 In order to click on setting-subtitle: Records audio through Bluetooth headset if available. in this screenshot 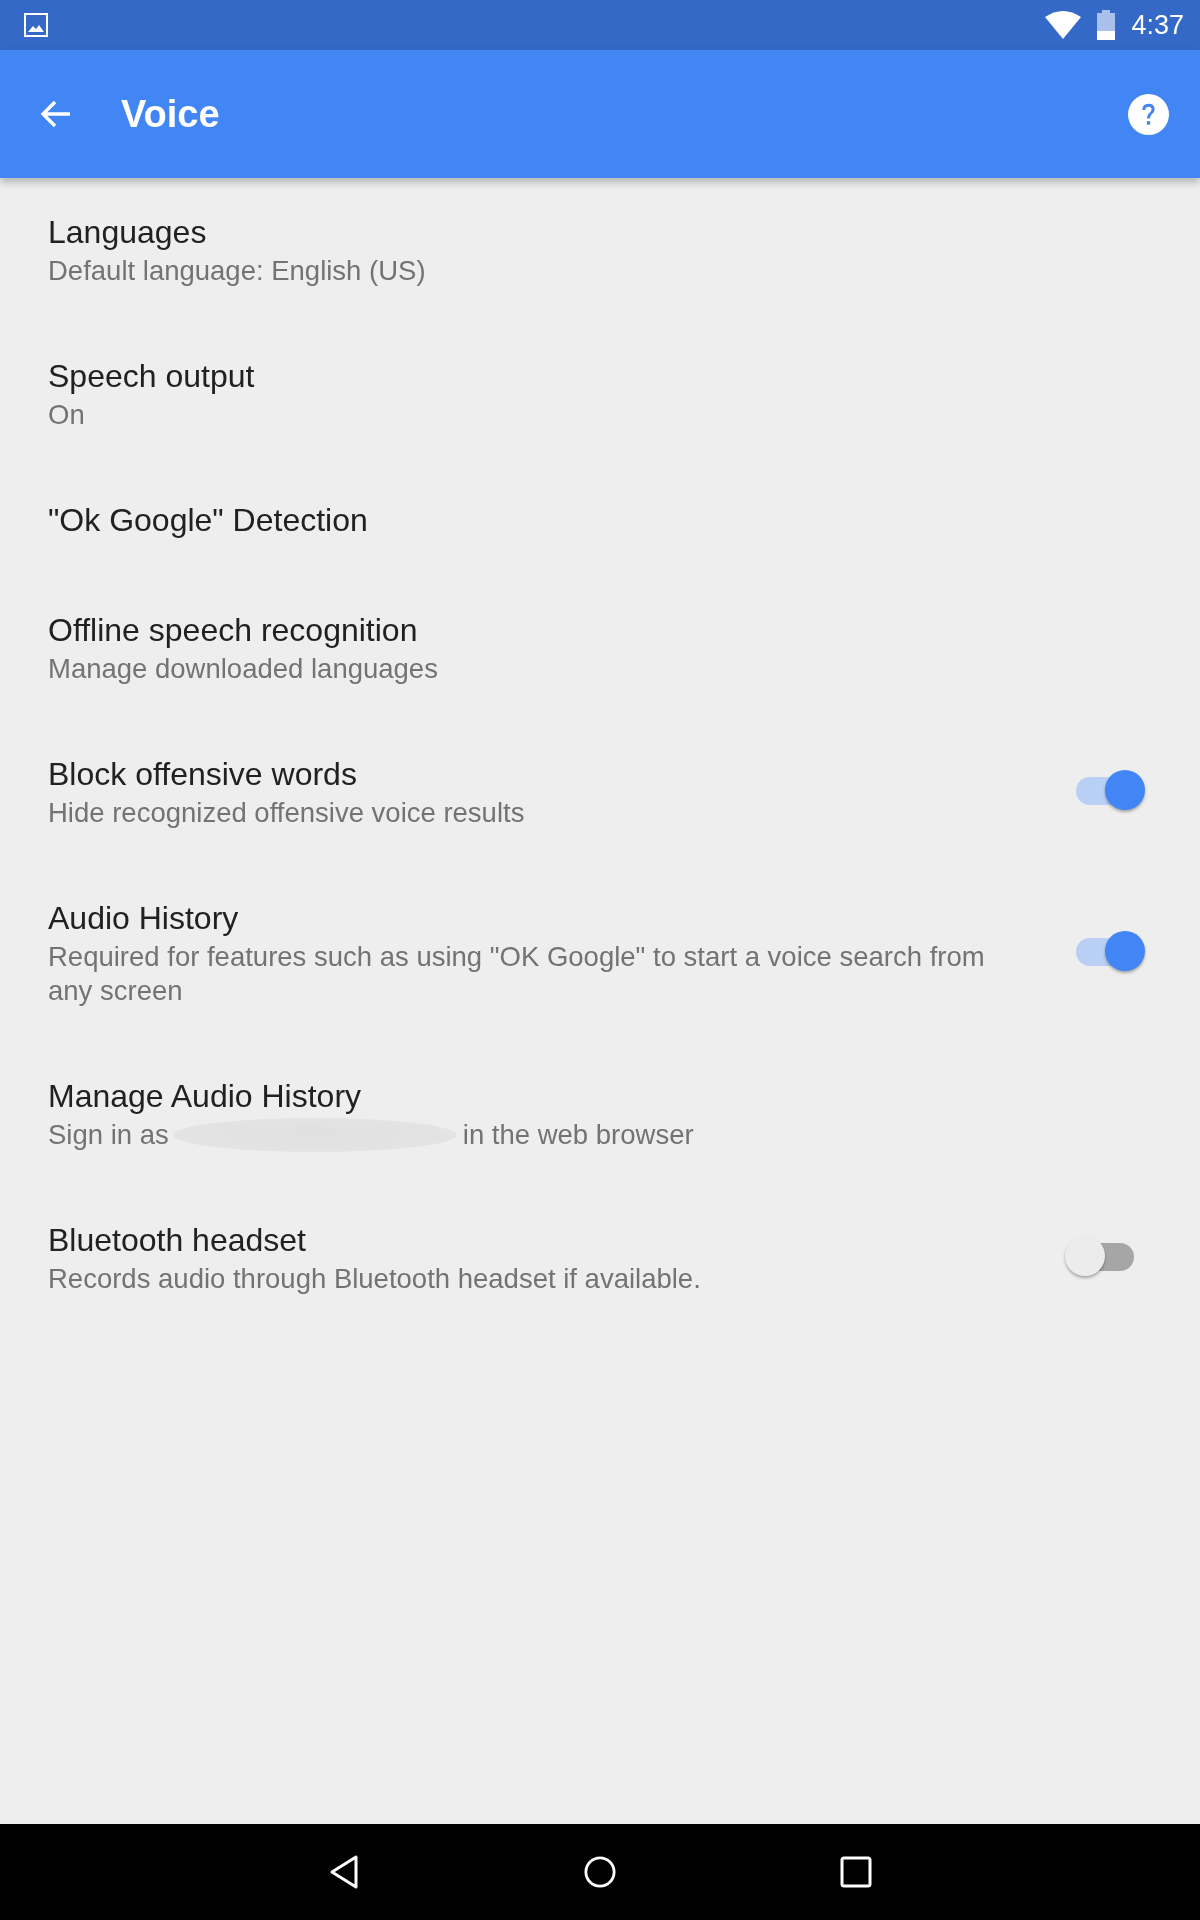, I will do `click(375, 1279)`.